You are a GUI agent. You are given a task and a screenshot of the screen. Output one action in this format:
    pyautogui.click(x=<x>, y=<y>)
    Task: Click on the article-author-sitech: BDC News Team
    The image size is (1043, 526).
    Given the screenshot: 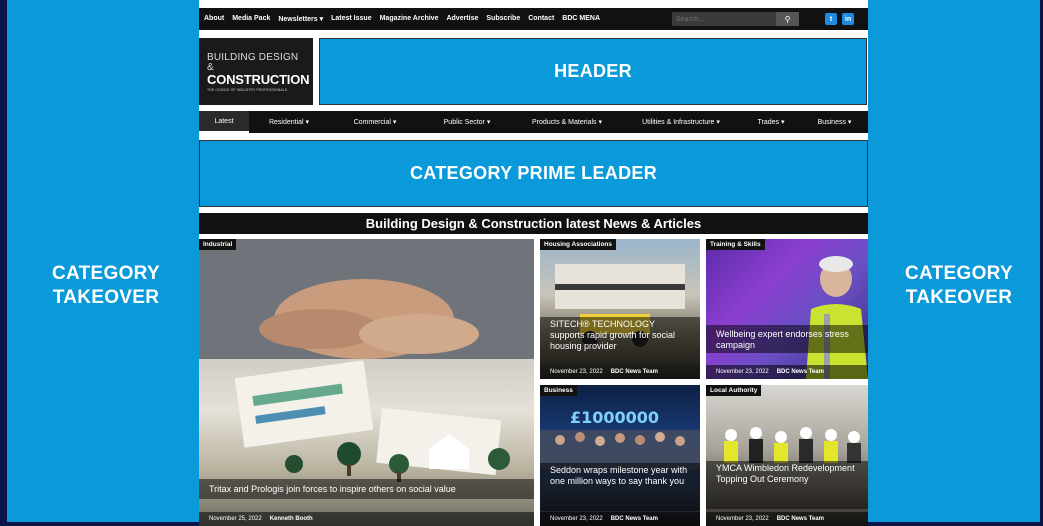 What is the action you would take?
    pyautogui.click(x=634, y=372)
    